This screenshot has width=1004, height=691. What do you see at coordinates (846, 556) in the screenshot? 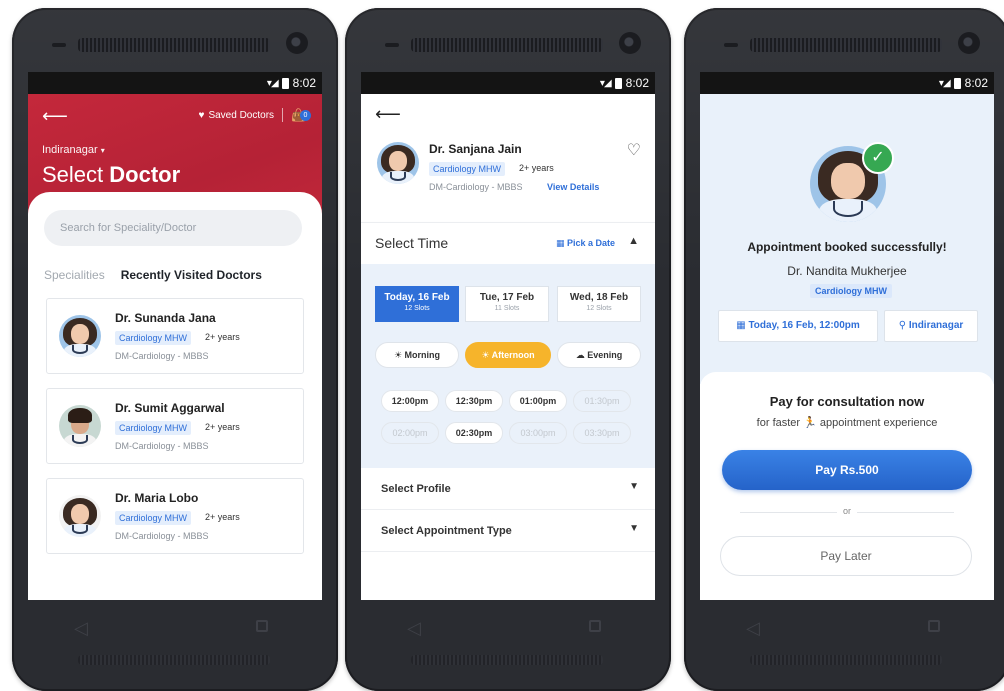
I see `pay-later-button: Pay Later` at bounding box center [846, 556].